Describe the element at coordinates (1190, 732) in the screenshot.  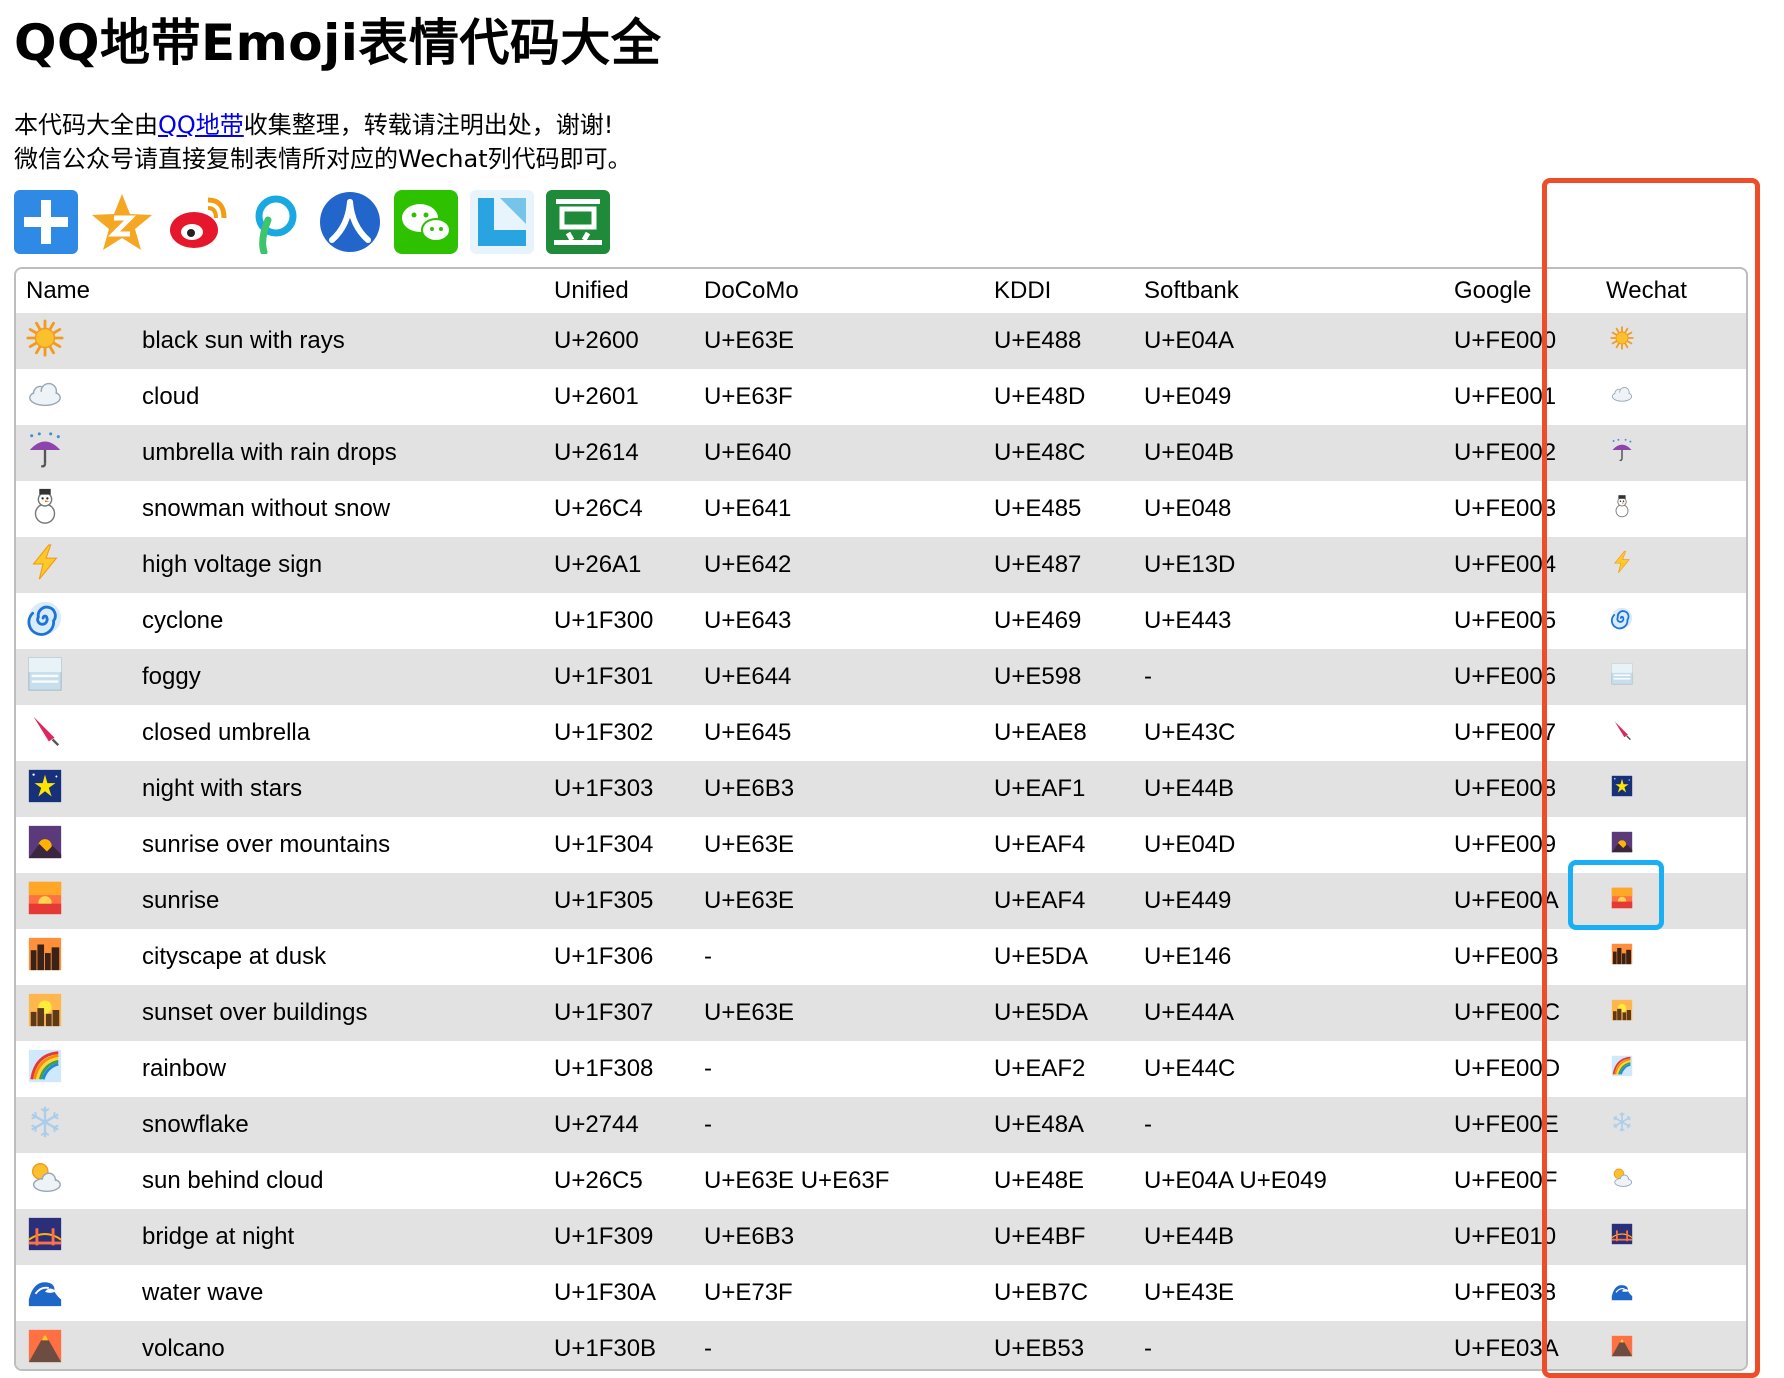
I see `softbank-code: U+E43C` at that location.